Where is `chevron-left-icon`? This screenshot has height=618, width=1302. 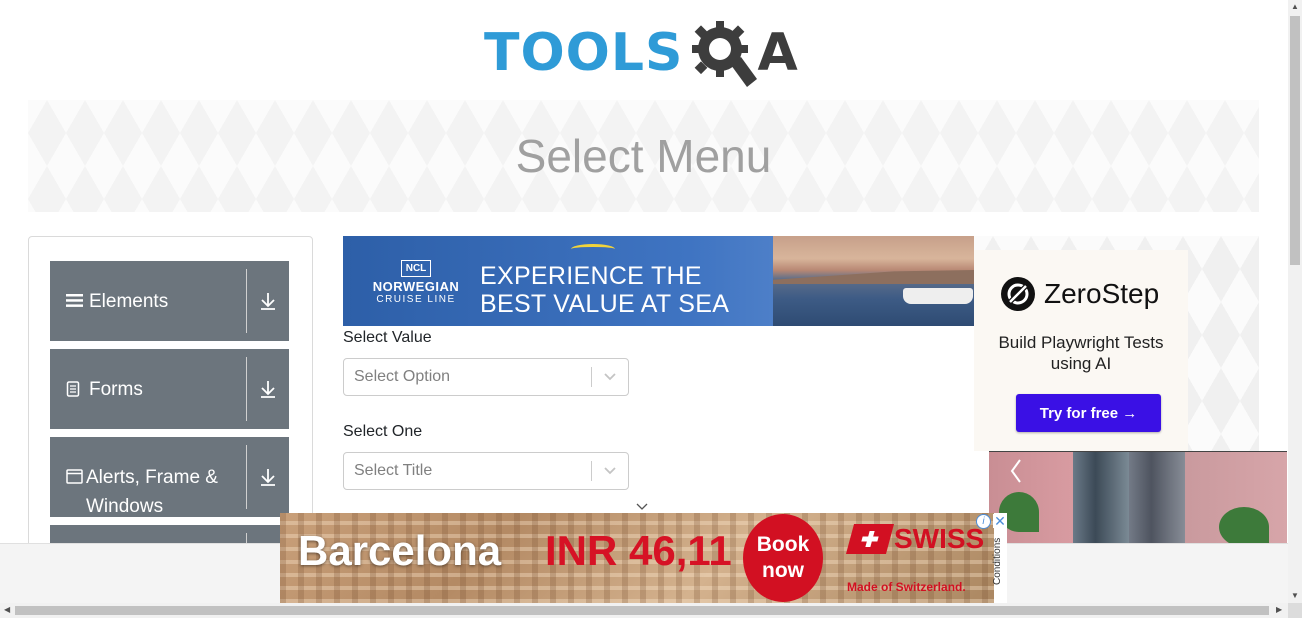
chevron-left-icon is located at coordinates (1016, 471).